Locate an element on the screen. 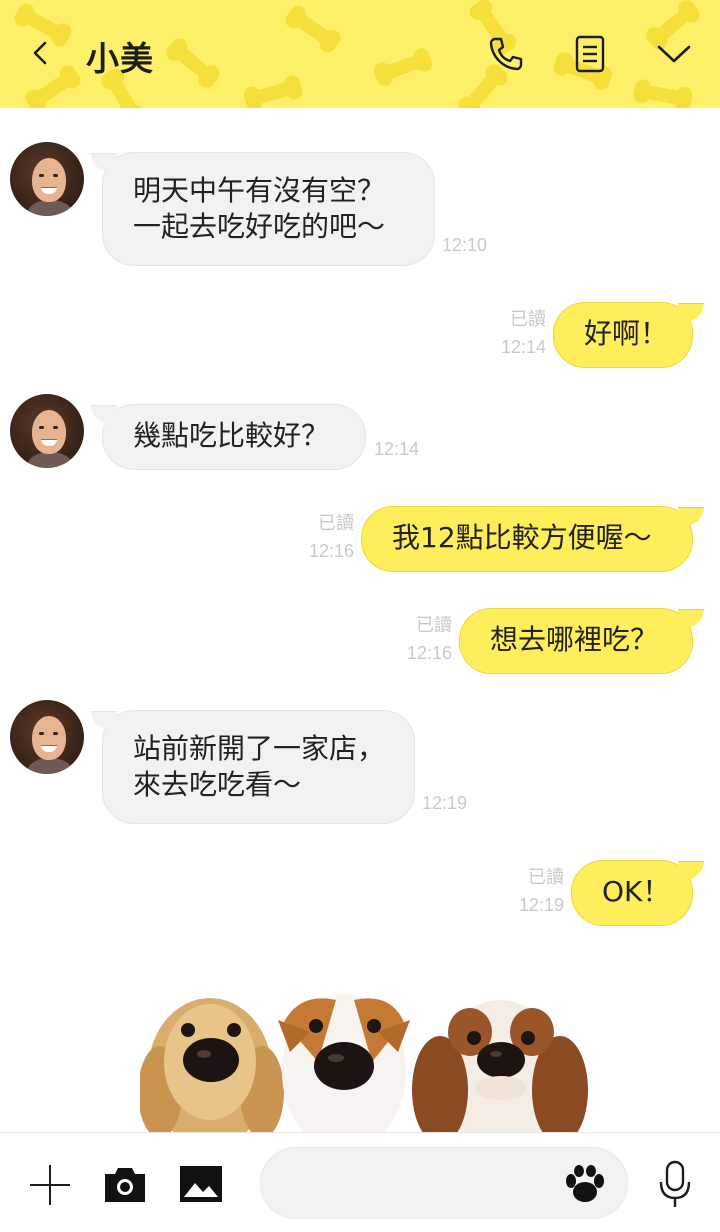  sticker-preview-puppies is located at coordinates (365, 1062).